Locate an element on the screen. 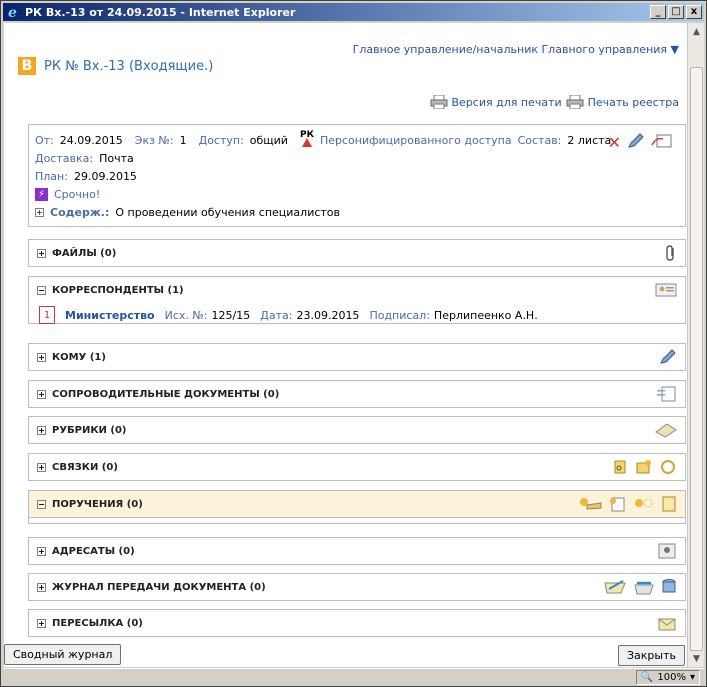 This screenshot has height=687, width=707. content-label: Содерж.: is located at coordinates (80, 212).